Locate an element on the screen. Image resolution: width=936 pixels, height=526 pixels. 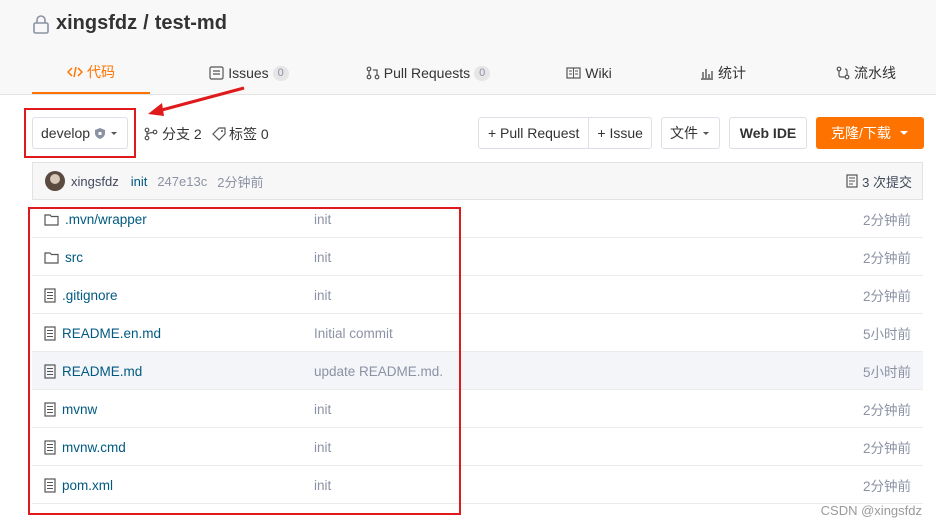
tab-pull-requests-label: Pull Requests is located at coordinates (427, 73).